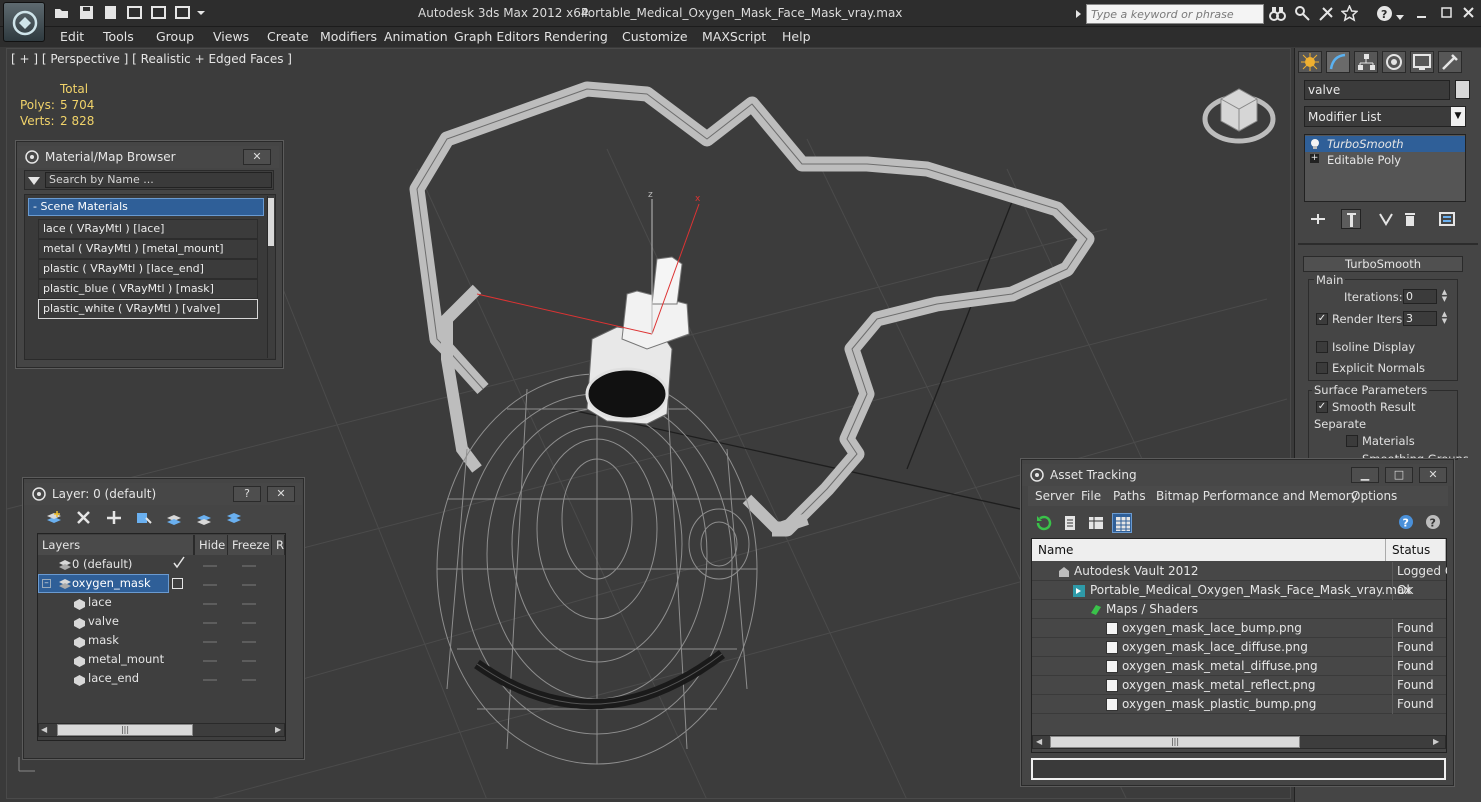 The height and width of the screenshot is (802, 1481). Describe the element at coordinates (1239, 628) in the screenshot. I see `asset-row: oxygen_mask_lace_bump.png Found` at that location.